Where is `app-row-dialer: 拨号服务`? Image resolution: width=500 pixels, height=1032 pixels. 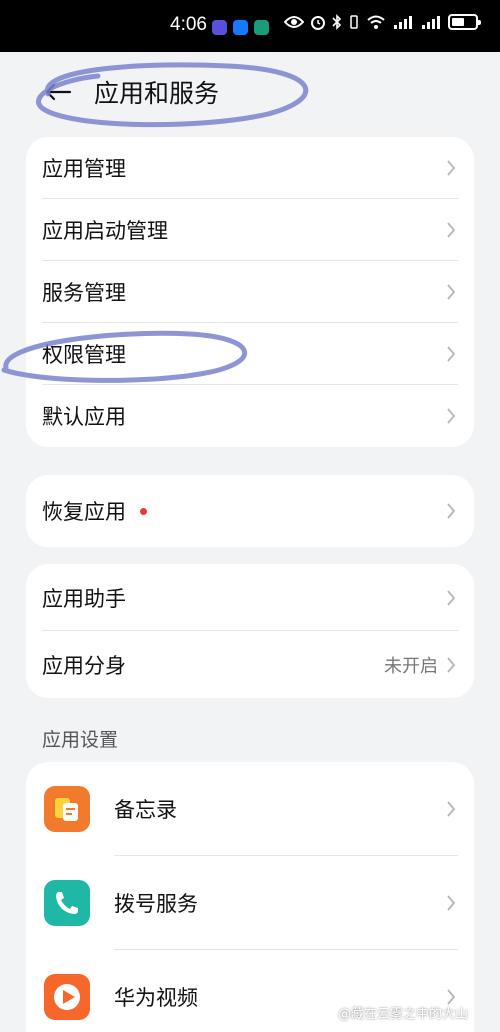
app-row-dialer: 拨号服务 is located at coordinates (250, 903).